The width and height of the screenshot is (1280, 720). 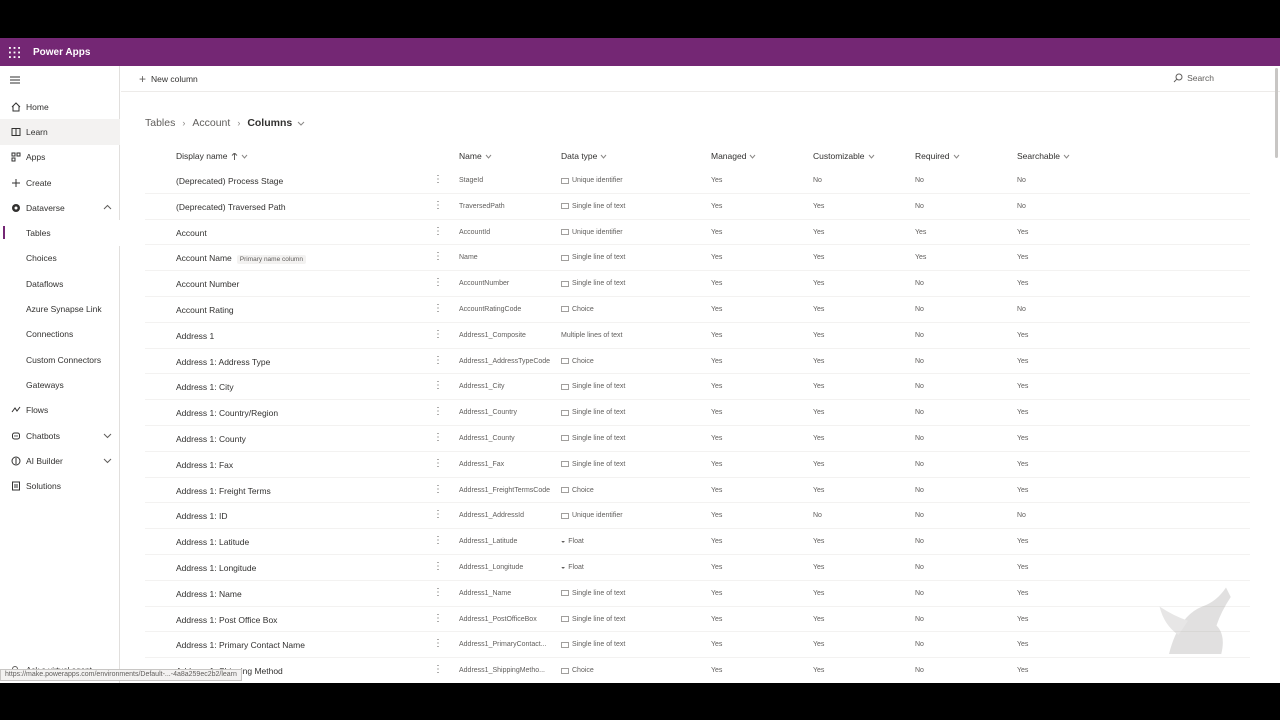 I want to click on app-title: Power Apps, so click(x=61, y=52).